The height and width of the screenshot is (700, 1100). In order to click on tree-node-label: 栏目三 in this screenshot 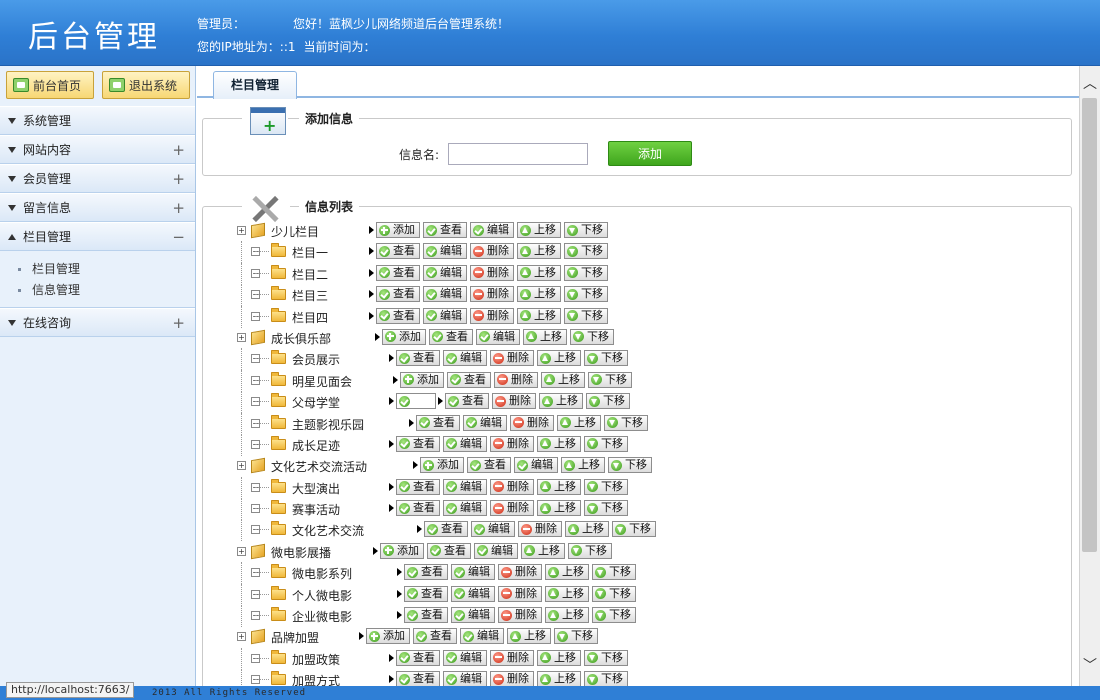, I will do `click(310, 295)`.